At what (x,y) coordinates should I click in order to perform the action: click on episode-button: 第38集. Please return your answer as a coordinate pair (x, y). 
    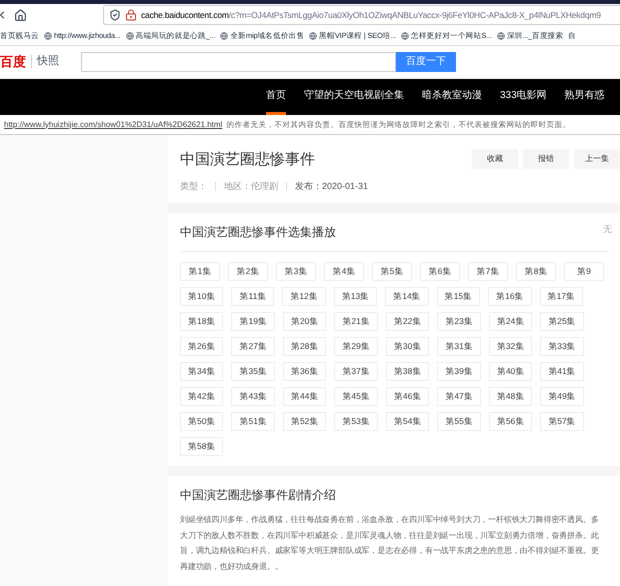
    Looking at the image, I should click on (408, 371).